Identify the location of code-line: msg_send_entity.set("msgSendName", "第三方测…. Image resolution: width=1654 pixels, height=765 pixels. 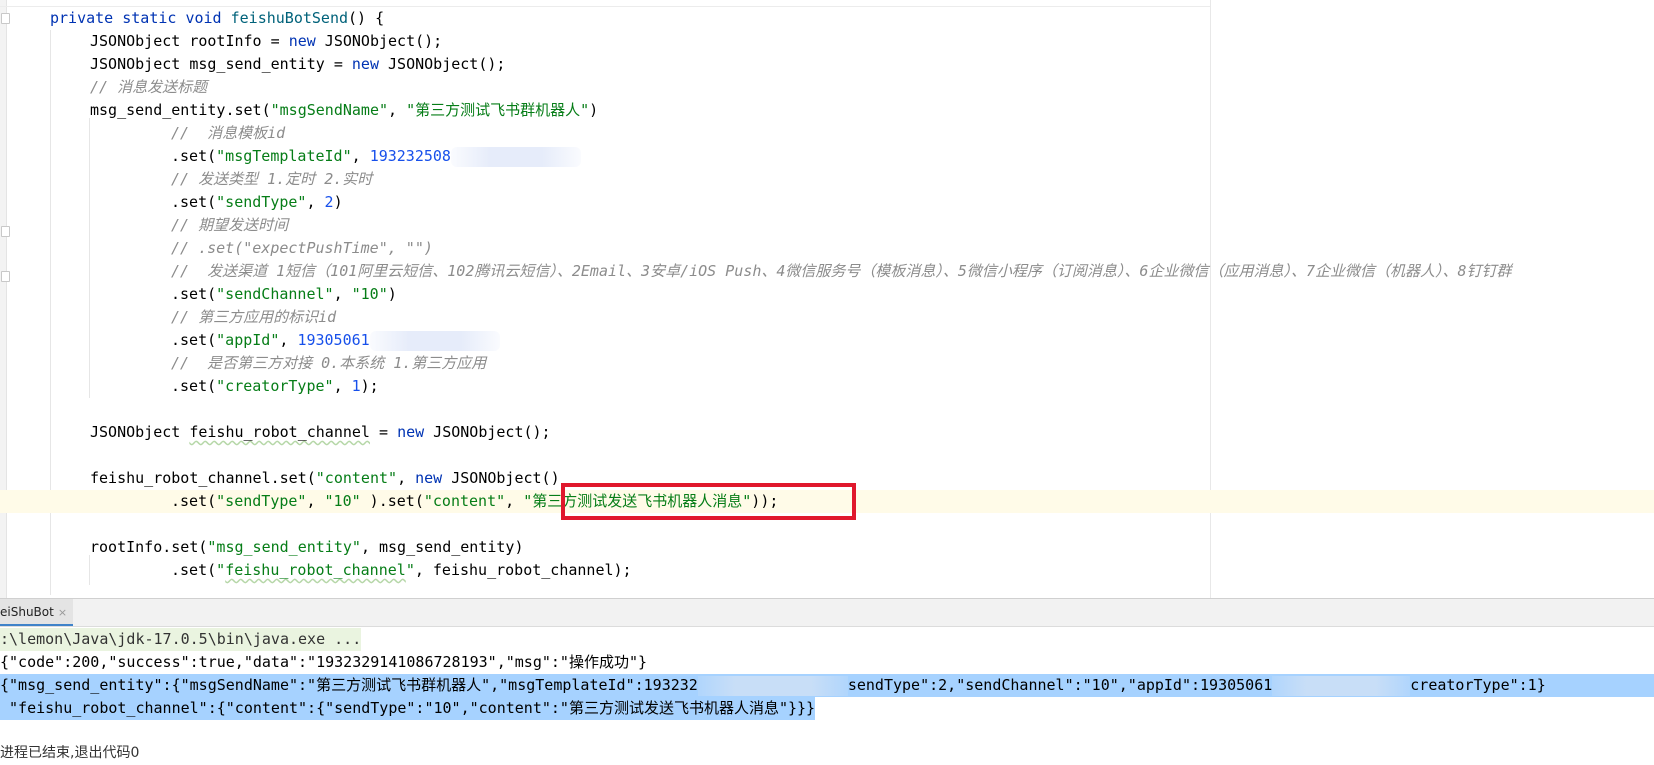
(344, 110).